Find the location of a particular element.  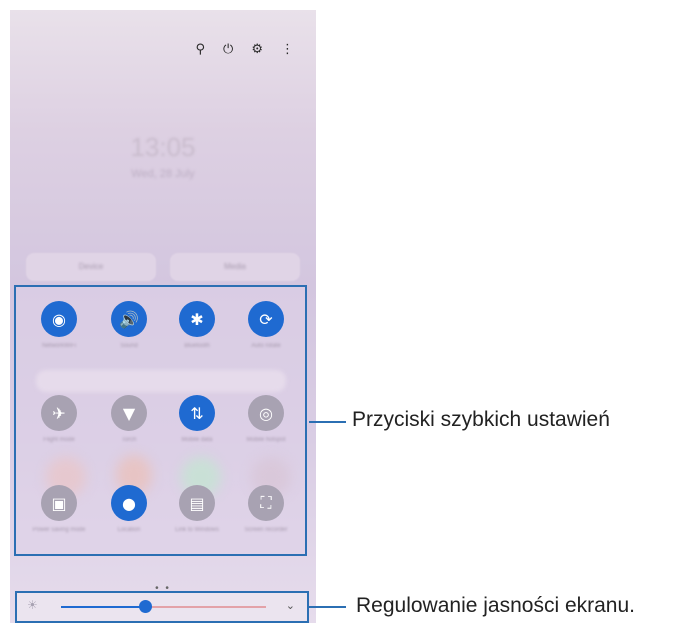

device-button: Device is located at coordinates (91, 267).